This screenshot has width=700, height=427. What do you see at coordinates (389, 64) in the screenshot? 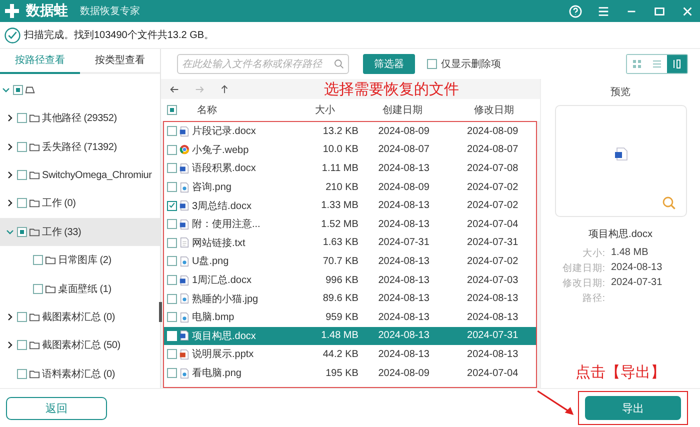
I see `filter-button: 筛选器` at bounding box center [389, 64].